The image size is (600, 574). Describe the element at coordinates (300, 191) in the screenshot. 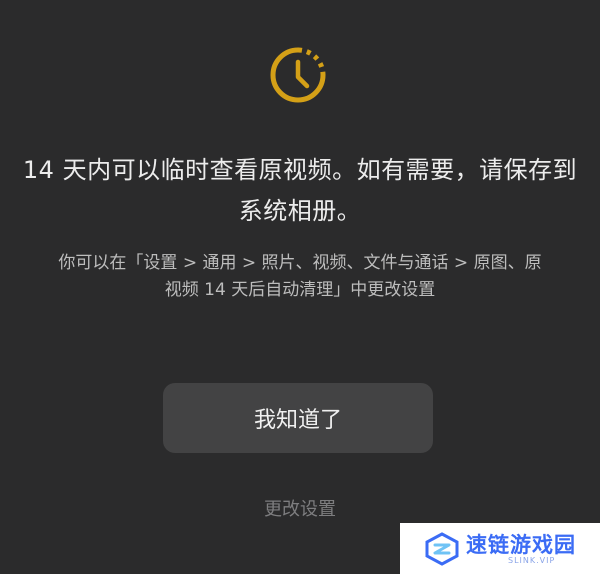

I see `headline: 14 天内可以临时查看原视频。如有需要，请保存到 系统相册。` at that location.